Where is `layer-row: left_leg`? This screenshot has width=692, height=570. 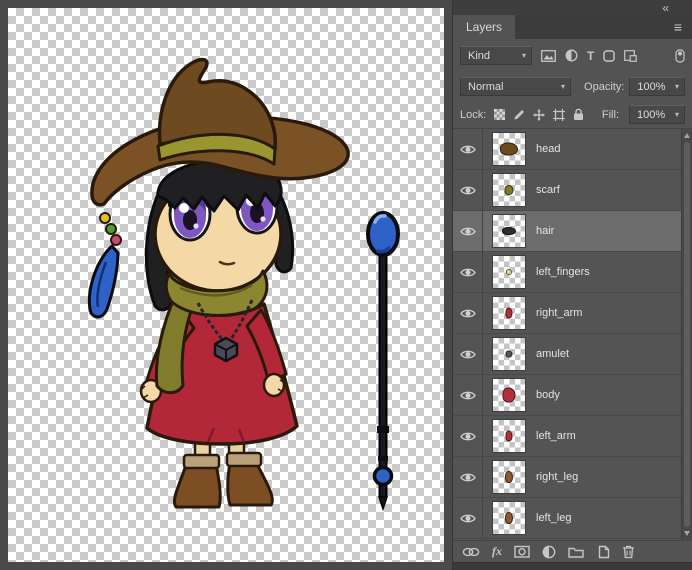
layer-row: left_leg is located at coordinates (567, 518).